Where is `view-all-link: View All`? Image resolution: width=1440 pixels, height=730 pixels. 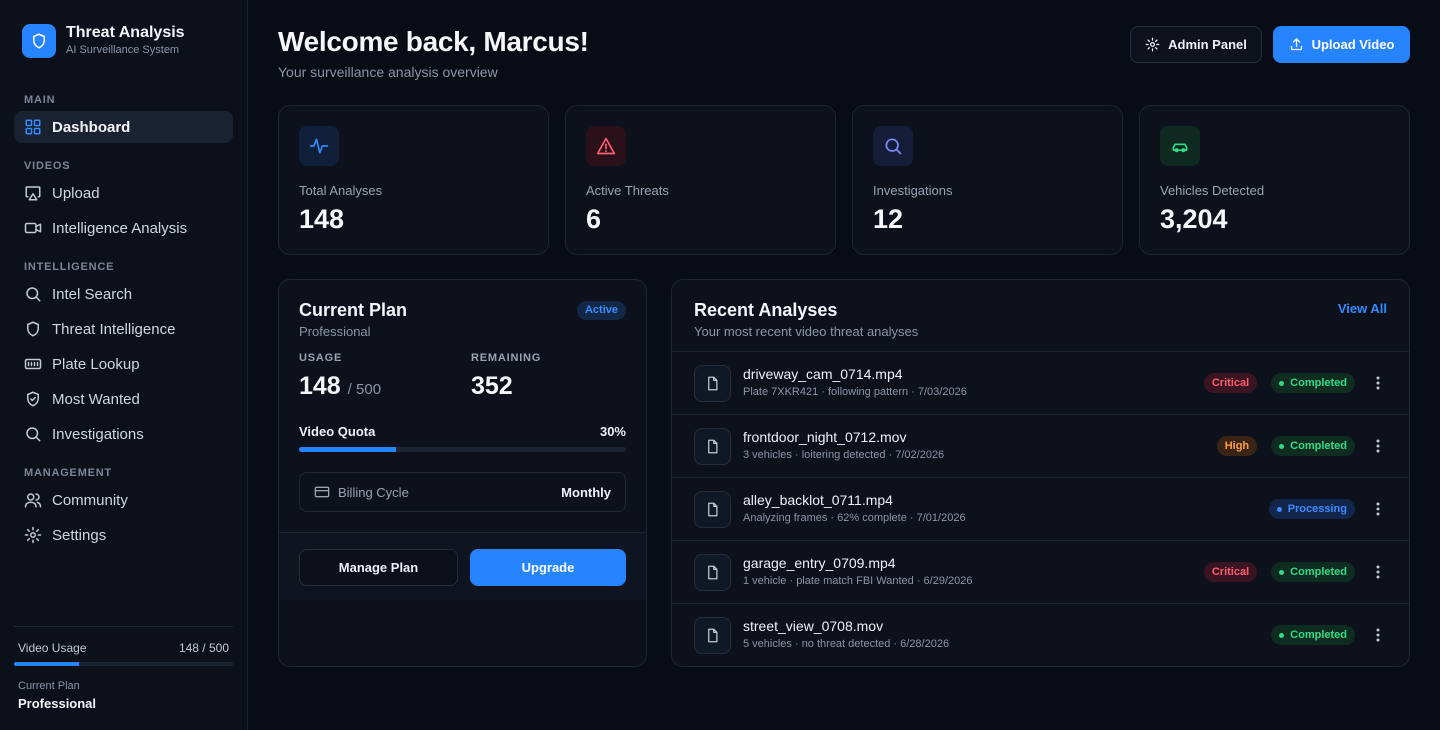
view-all-link: View All is located at coordinates (1362, 308).